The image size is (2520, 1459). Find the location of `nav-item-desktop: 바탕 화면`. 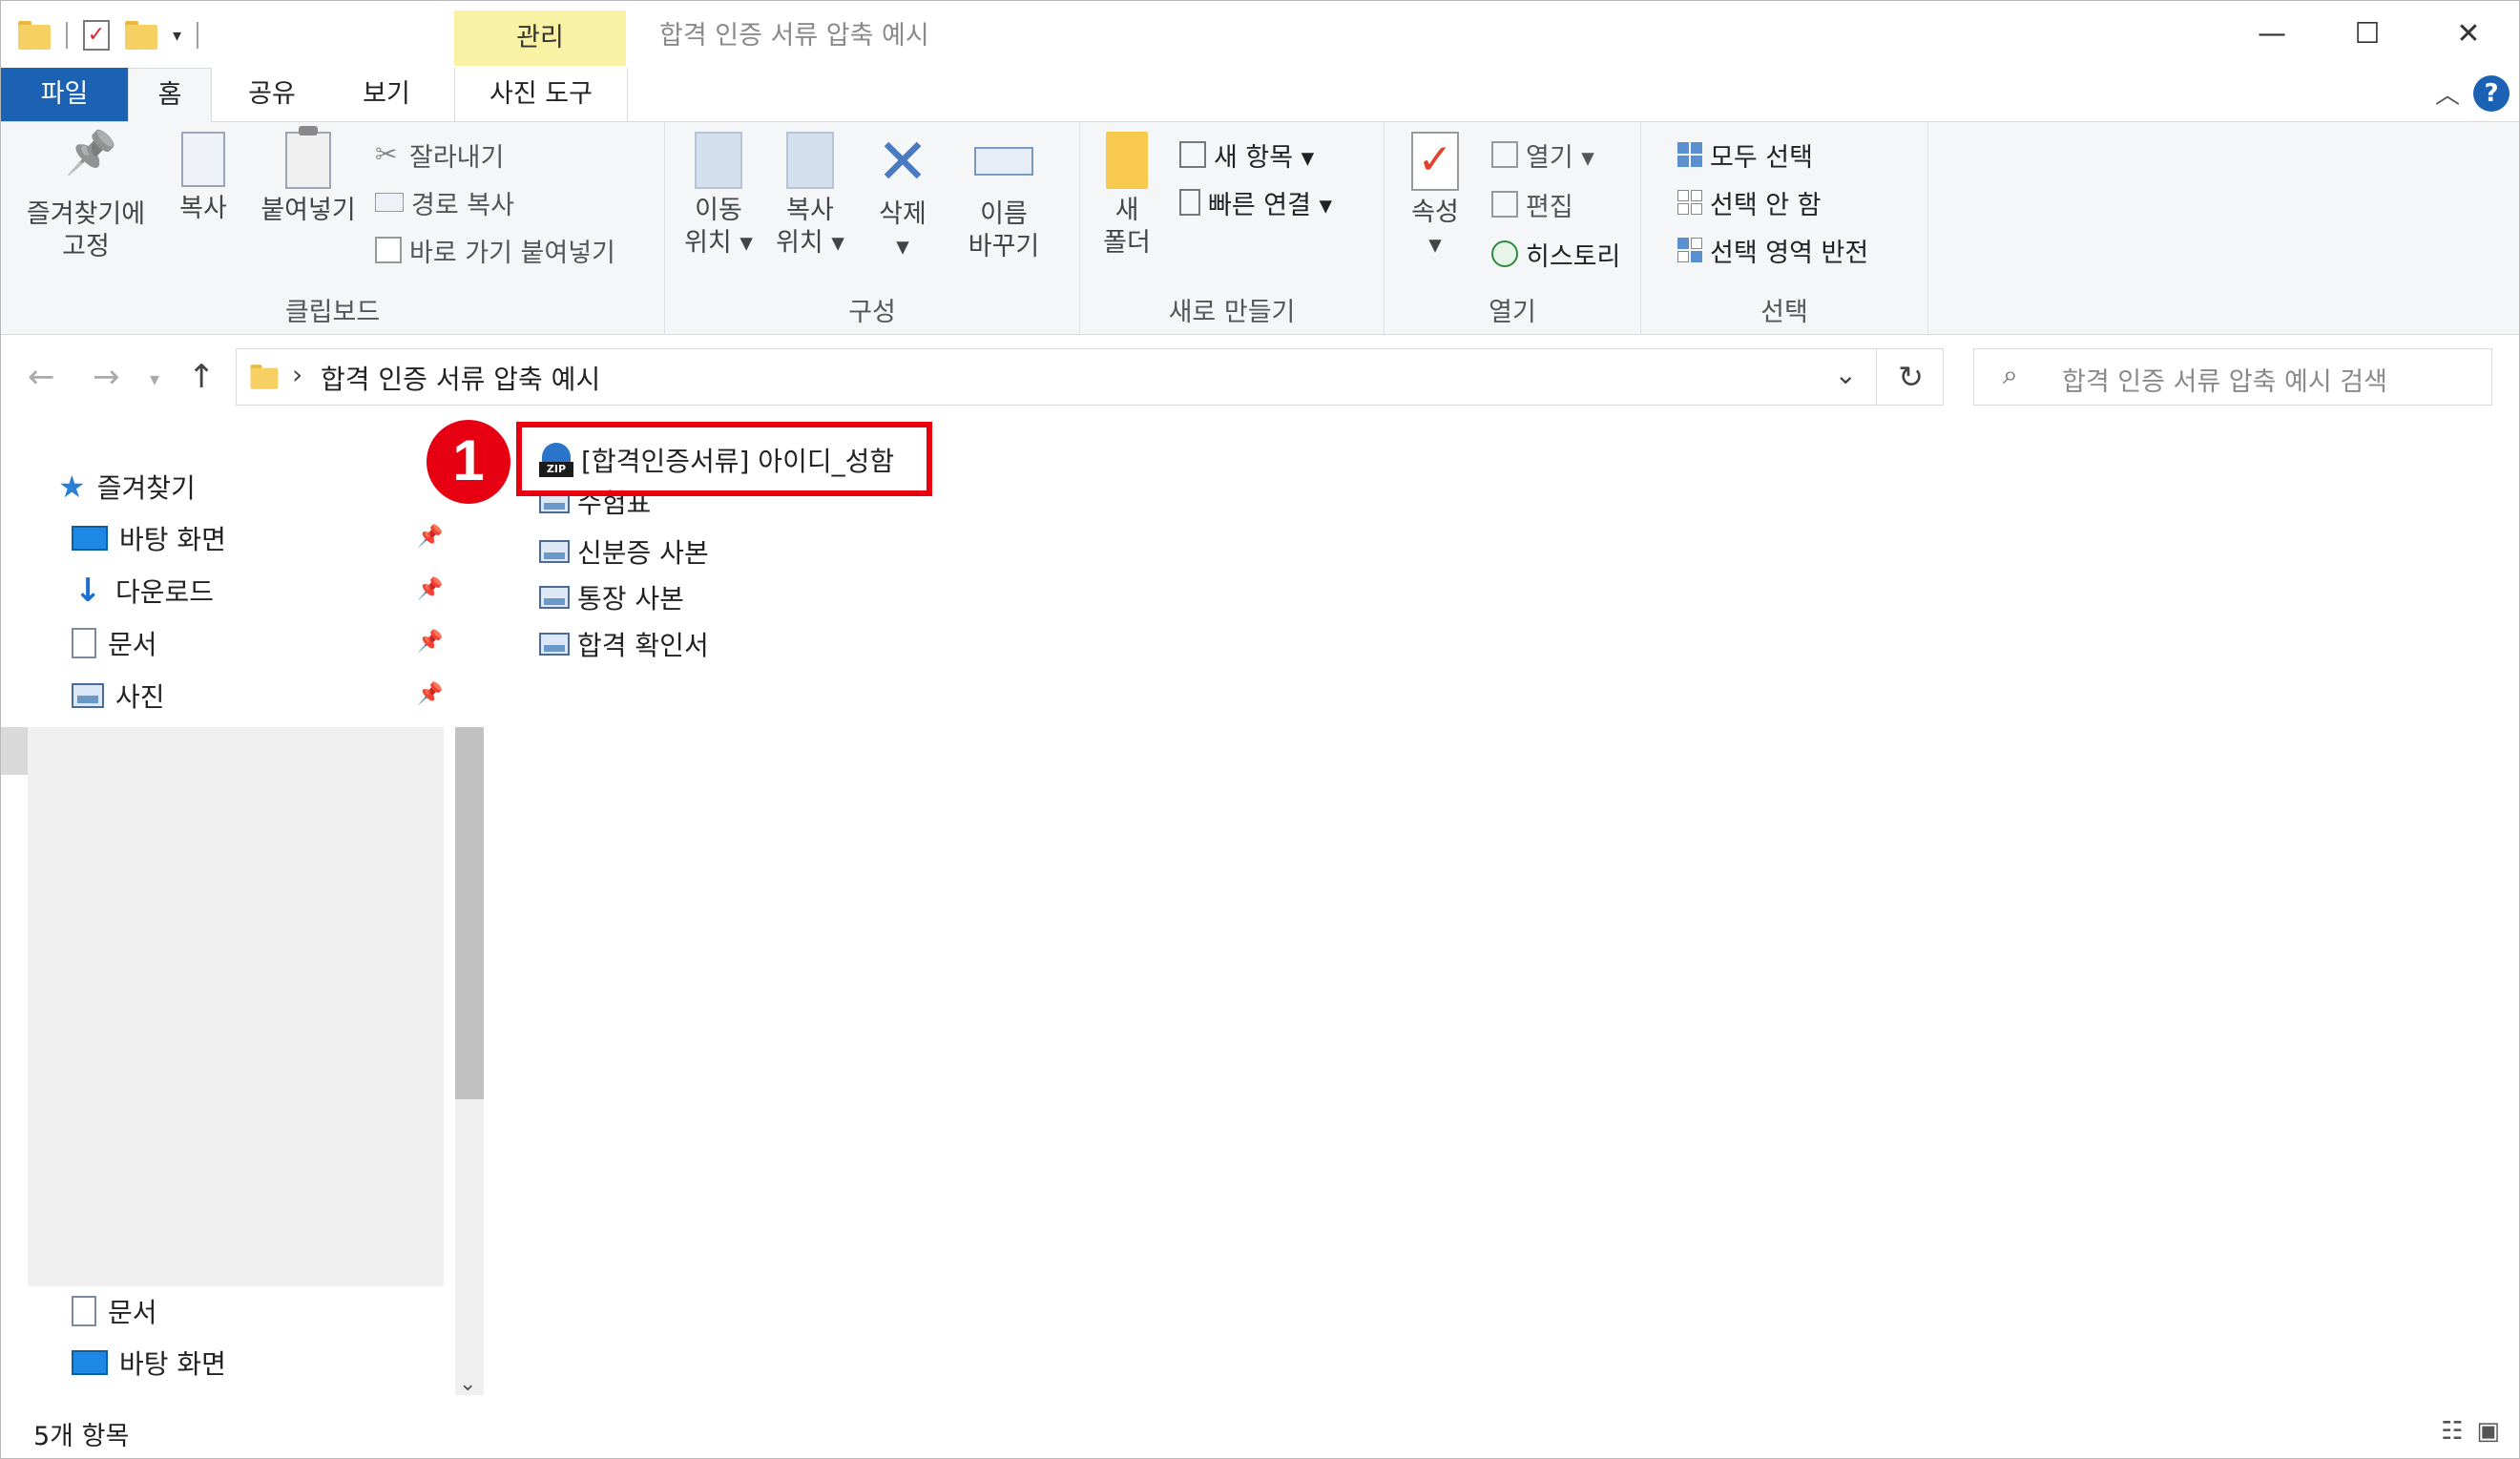

nav-item-desktop: 바탕 화면 is located at coordinates (149, 538).